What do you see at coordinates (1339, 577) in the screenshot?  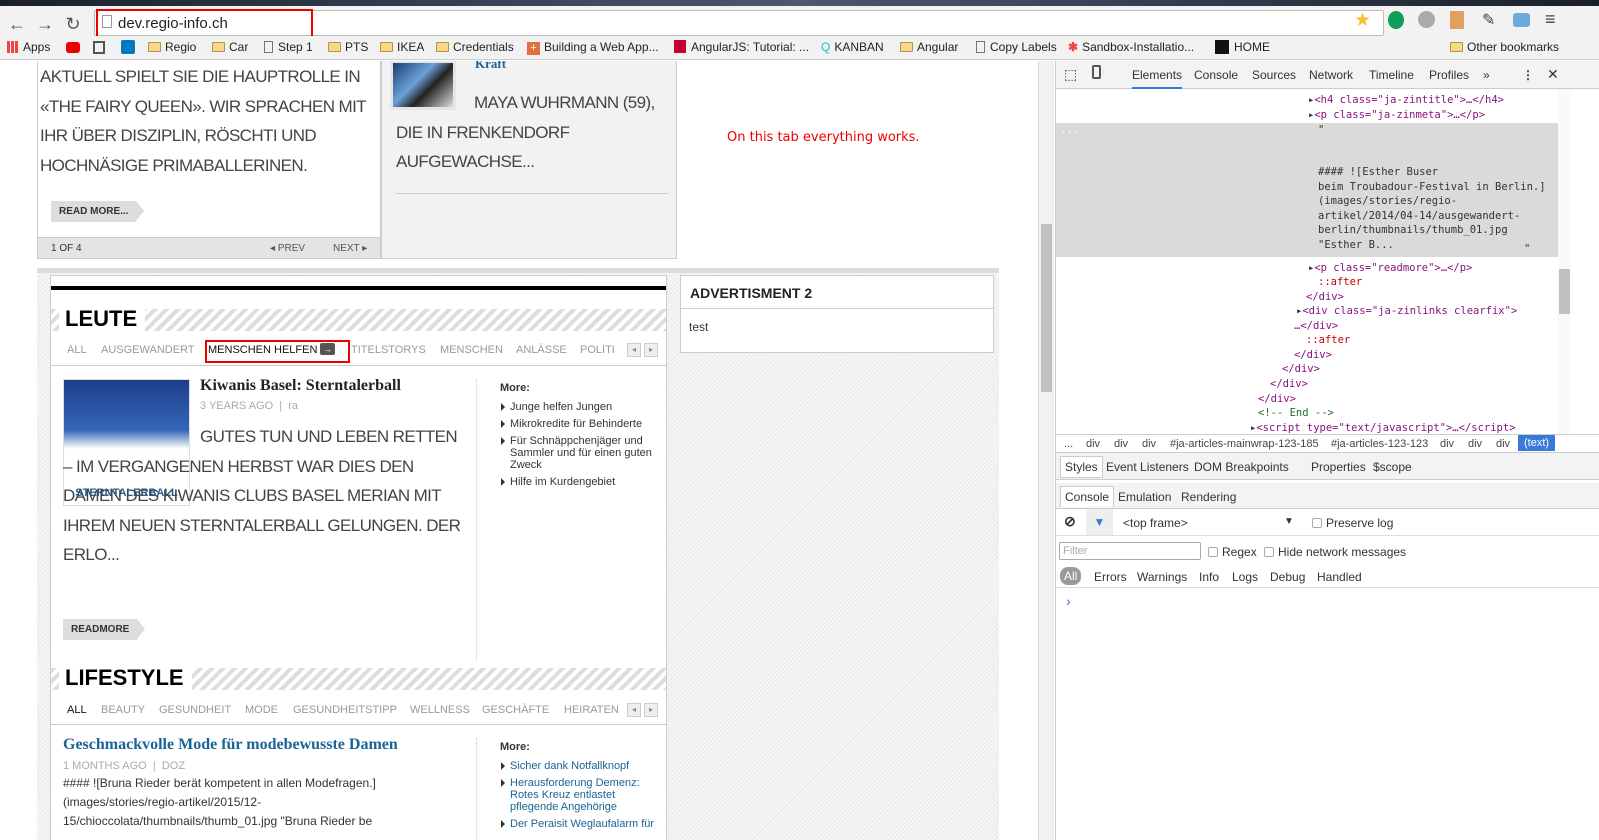 I see `level-handled: Handled` at bounding box center [1339, 577].